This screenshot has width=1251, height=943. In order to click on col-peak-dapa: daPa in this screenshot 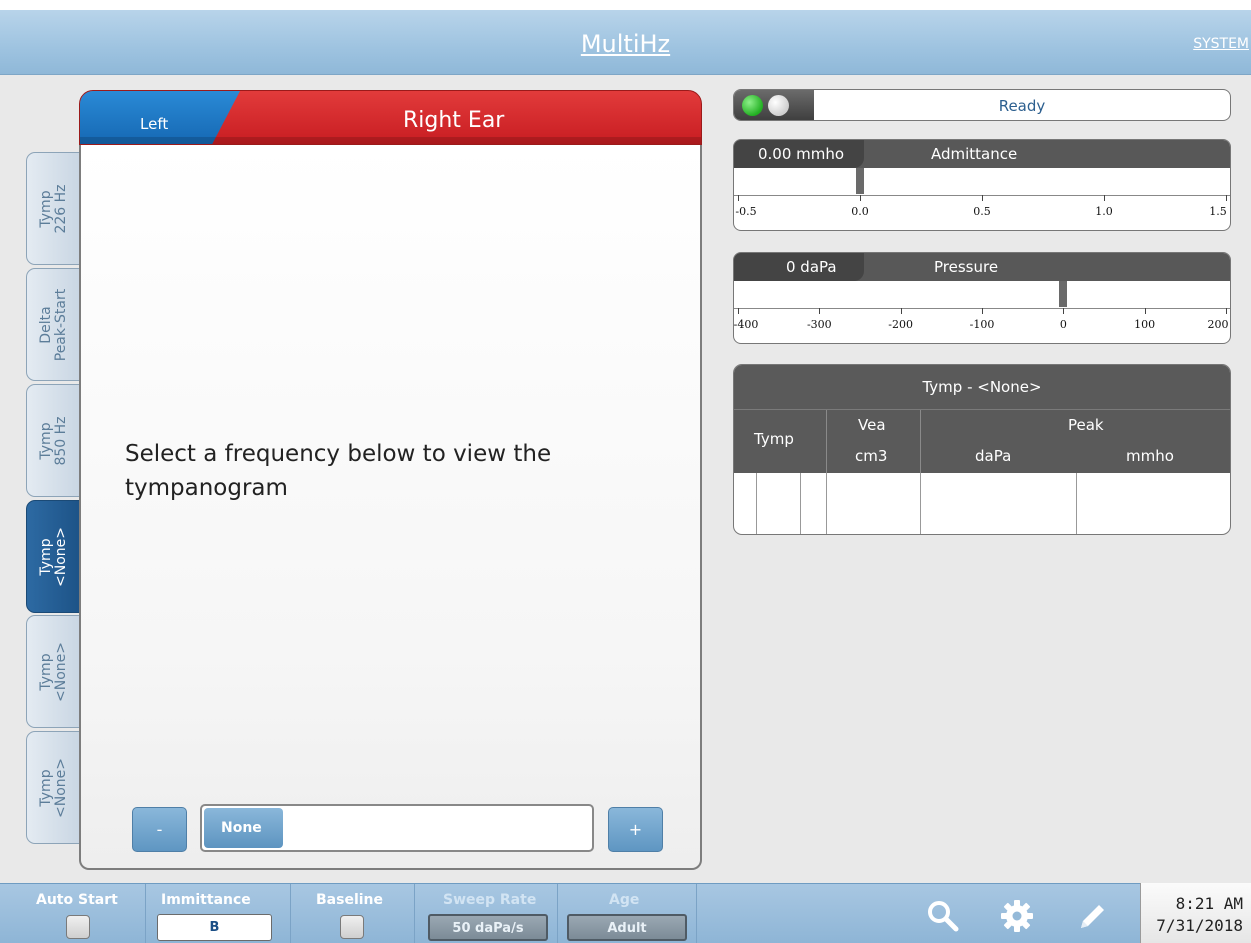, I will do `click(993, 456)`.